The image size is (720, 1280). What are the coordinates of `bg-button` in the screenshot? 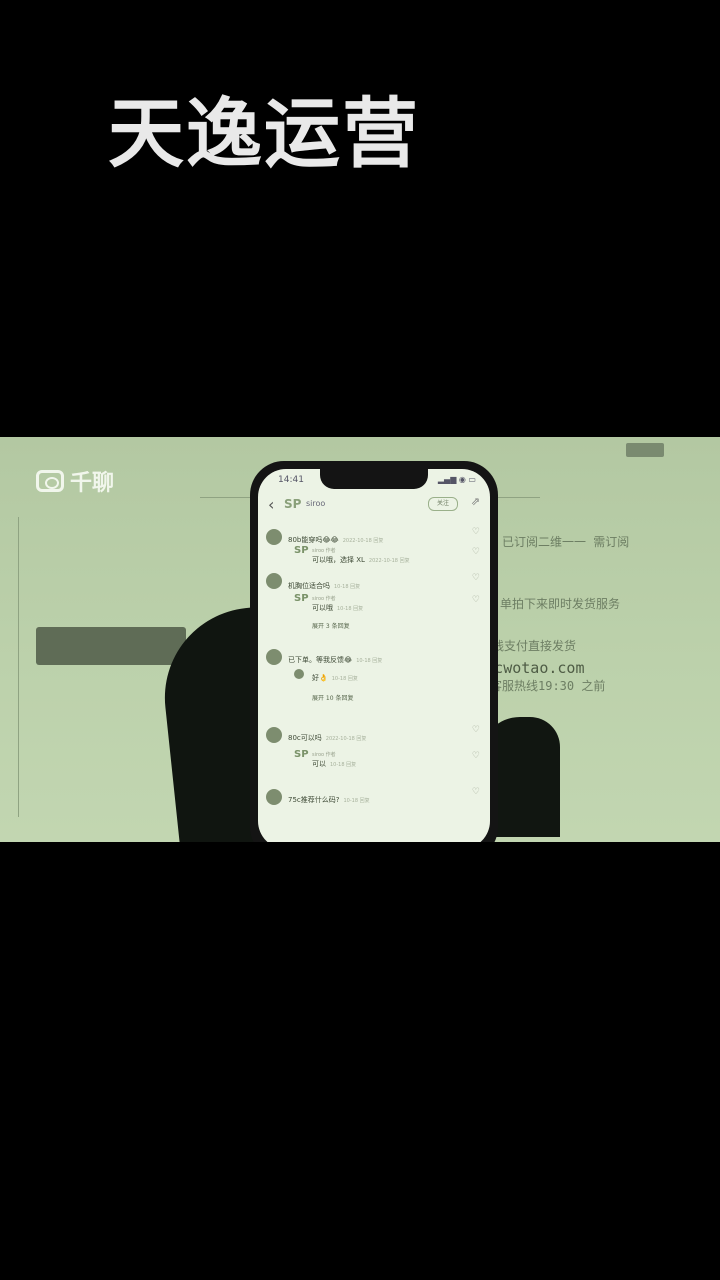 It's located at (111, 646).